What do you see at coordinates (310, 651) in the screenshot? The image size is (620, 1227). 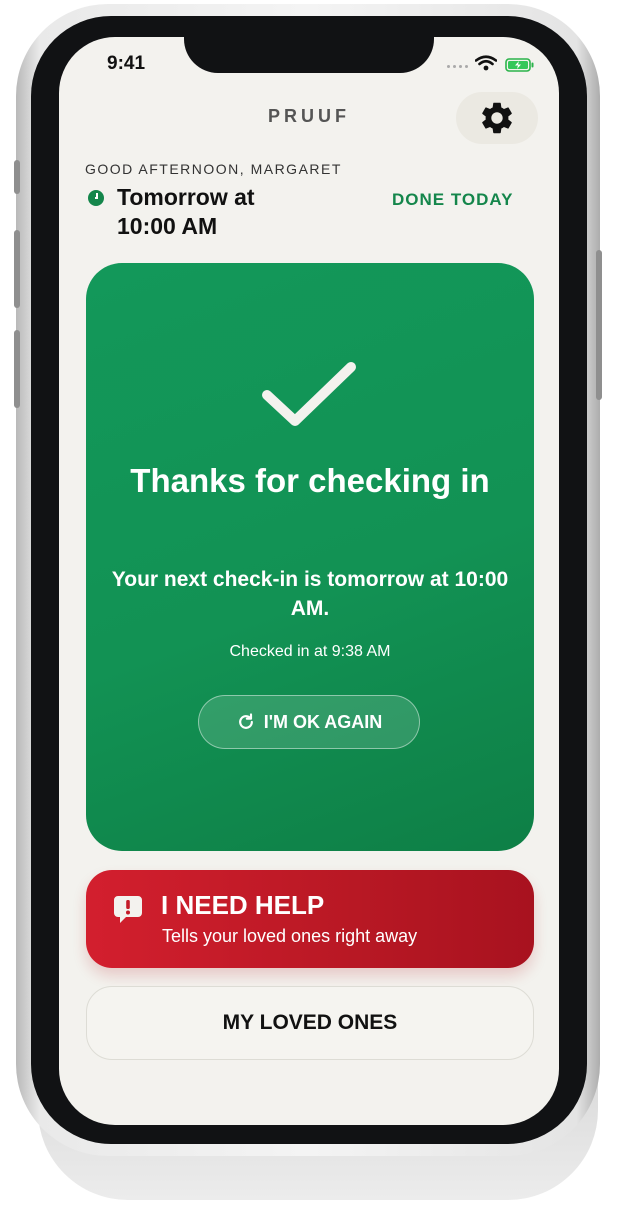 I see `checked-in-time: Checked in at 9:38 AM` at bounding box center [310, 651].